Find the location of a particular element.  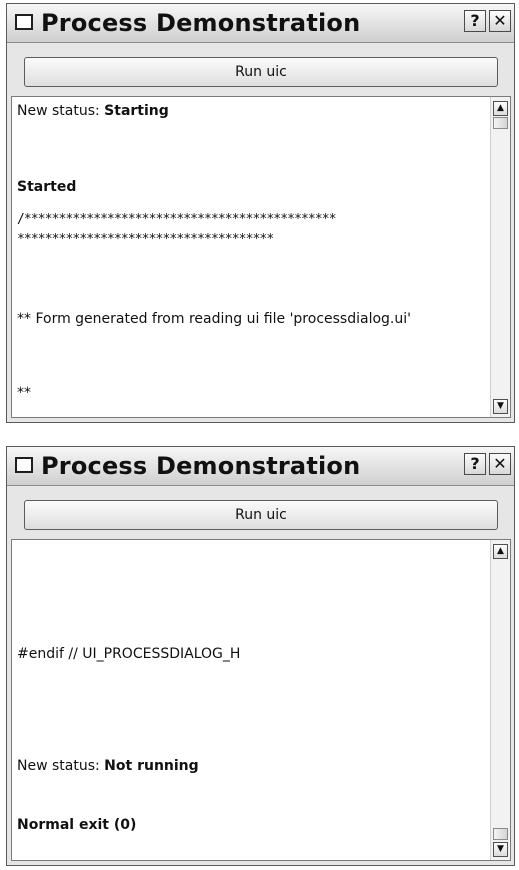

status-value: Not running is located at coordinates (151, 766).